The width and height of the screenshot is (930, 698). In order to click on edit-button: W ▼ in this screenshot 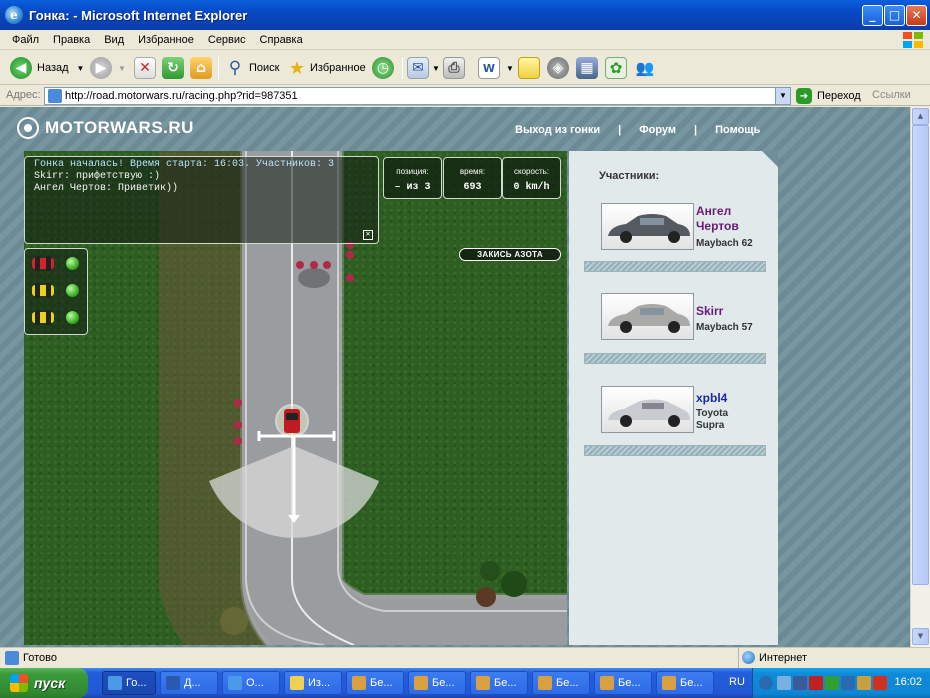, I will do `click(496, 68)`.